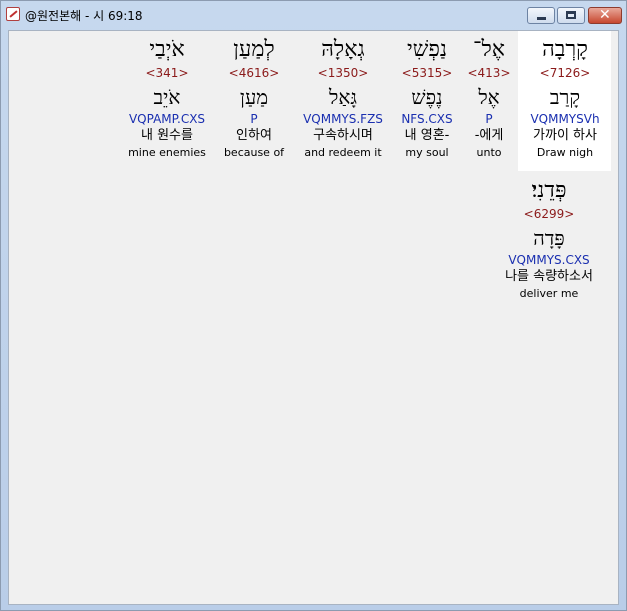 This screenshot has width=627, height=611. What do you see at coordinates (313, 15) in the screenshot?
I see `title-bar: @원전본해 - 시 69:18 ✕` at bounding box center [313, 15].